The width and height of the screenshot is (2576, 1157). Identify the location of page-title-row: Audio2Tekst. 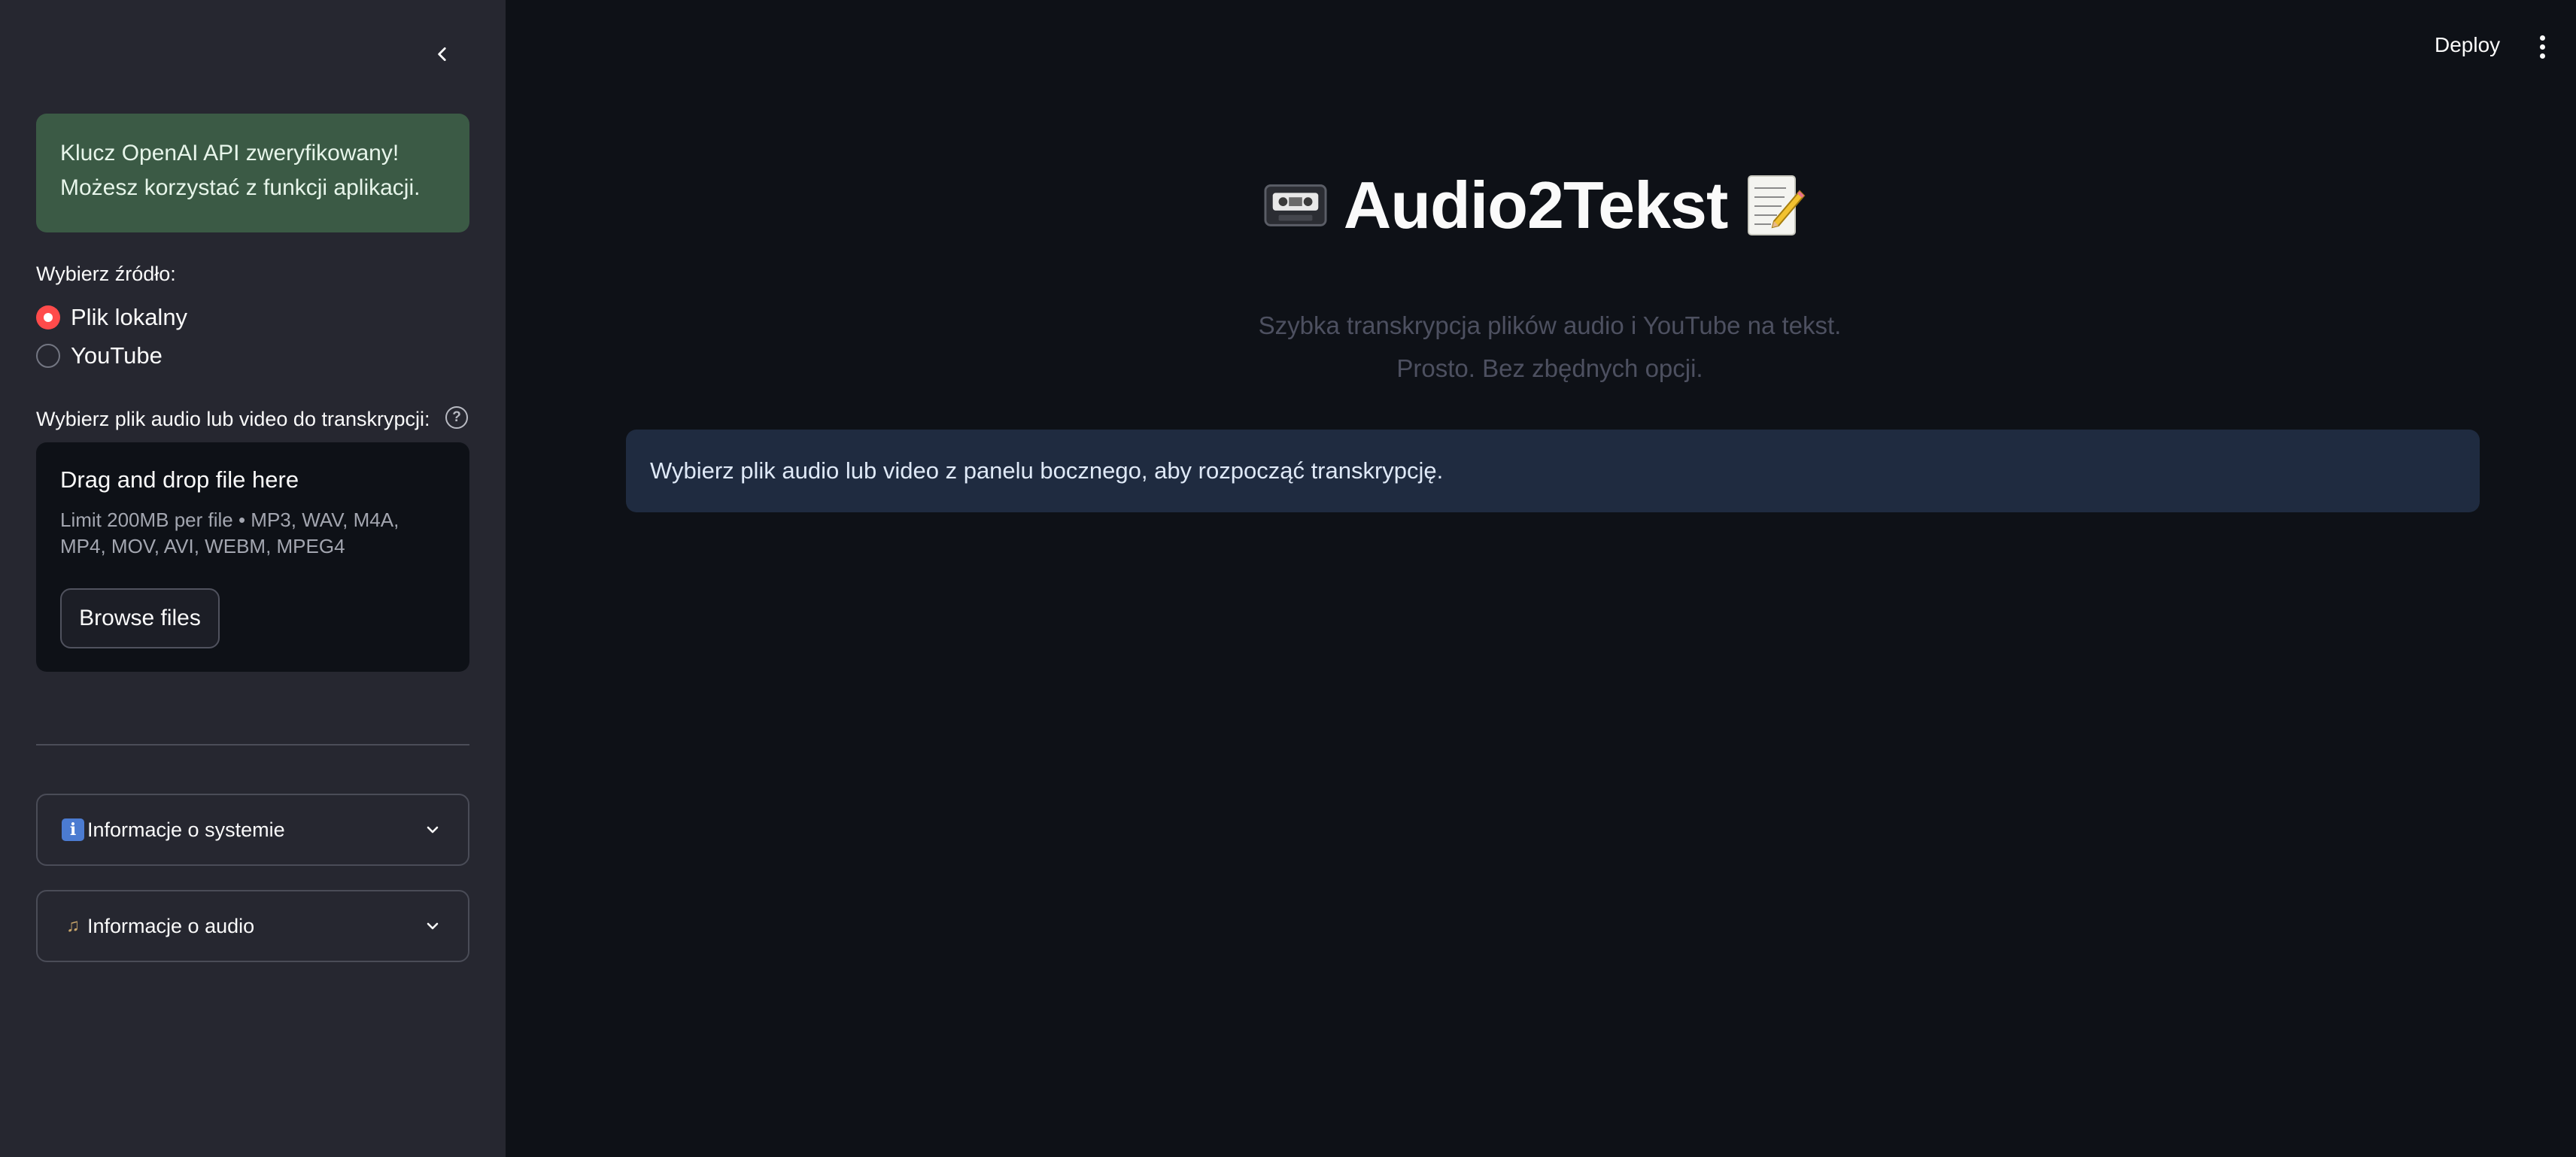
(1535, 205).